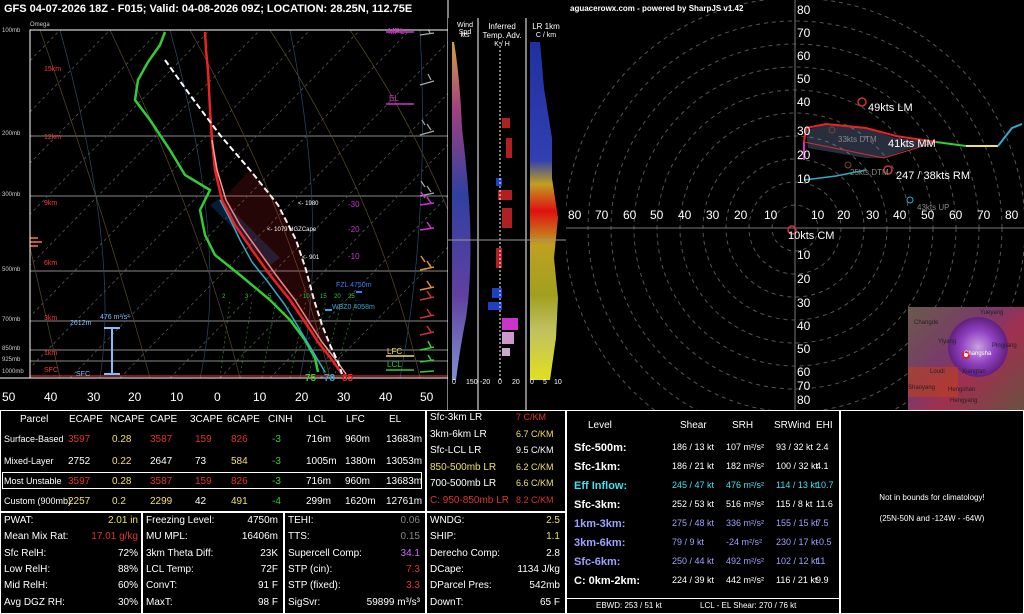 The image size is (1024, 614). I want to click on cinh-value: -3, so click(276, 439).